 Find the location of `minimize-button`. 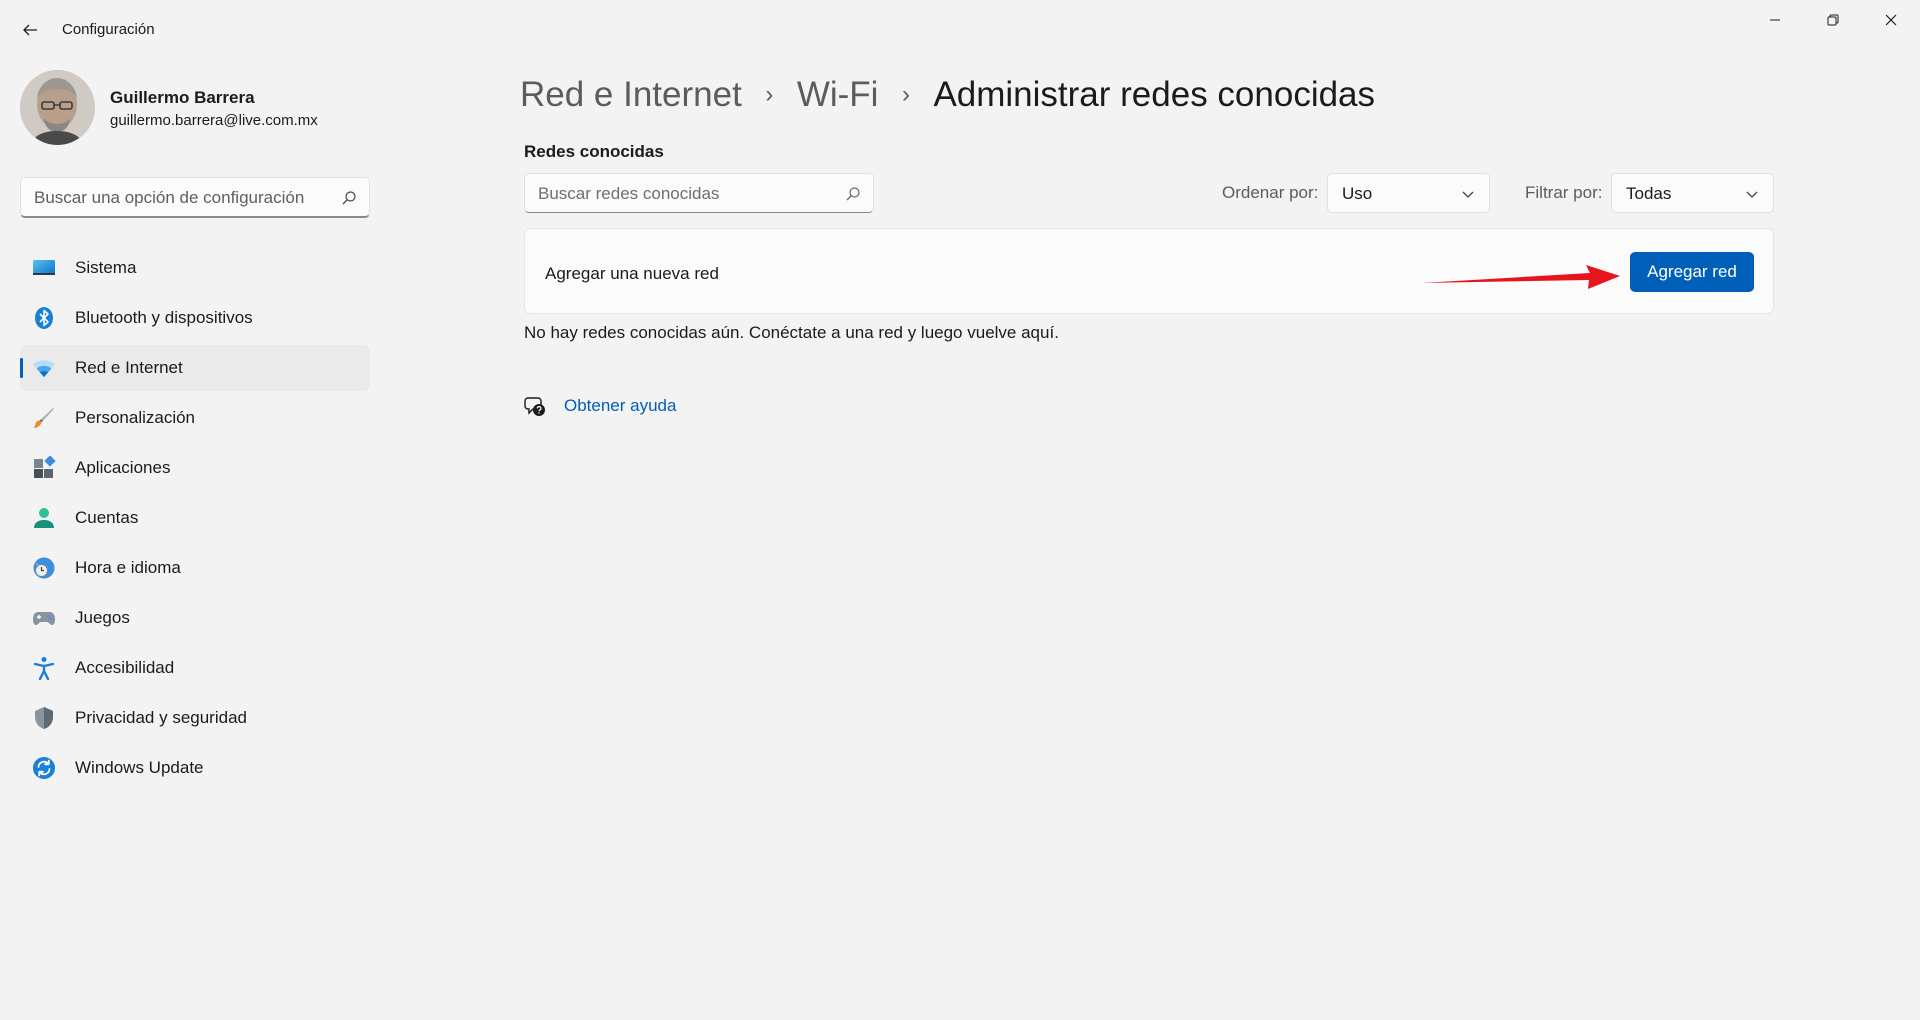

minimize-button is located at coordinates (1775, 20).